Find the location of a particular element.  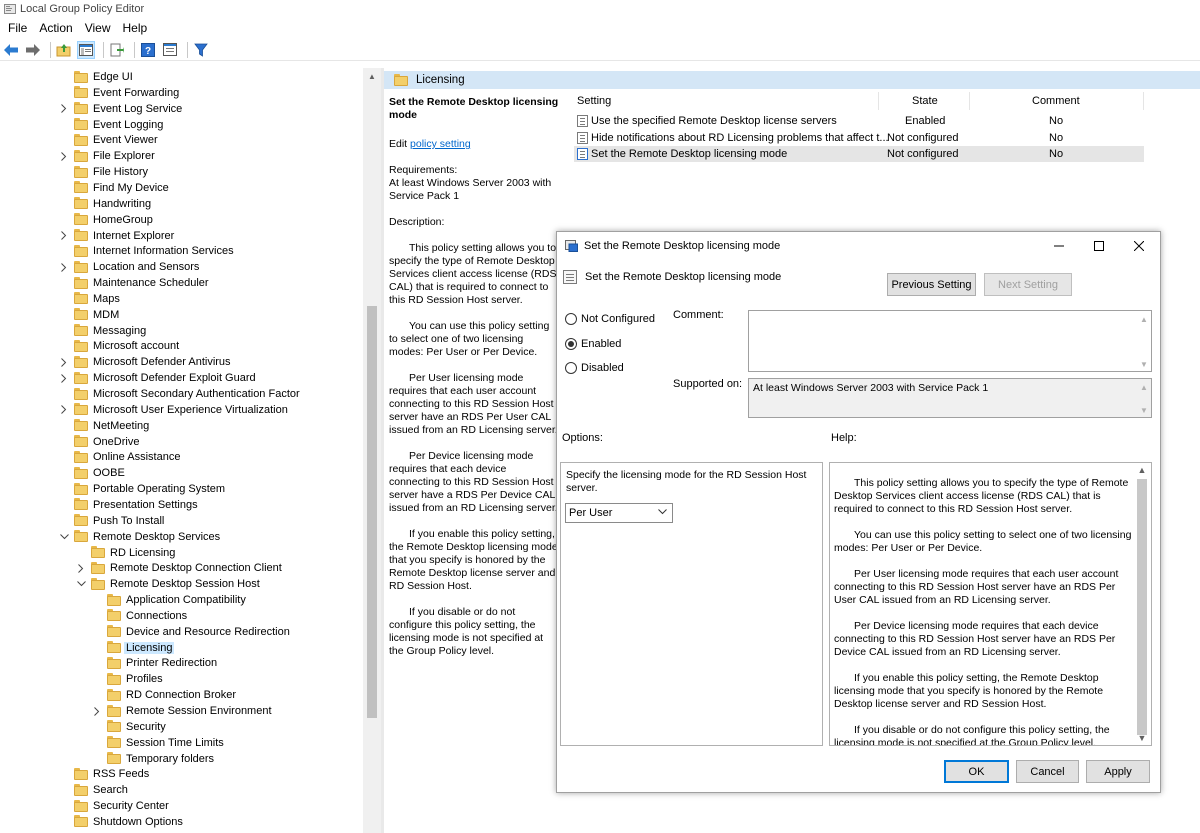

tree-item: RSS Feeds is located at coordinates (104, 774).